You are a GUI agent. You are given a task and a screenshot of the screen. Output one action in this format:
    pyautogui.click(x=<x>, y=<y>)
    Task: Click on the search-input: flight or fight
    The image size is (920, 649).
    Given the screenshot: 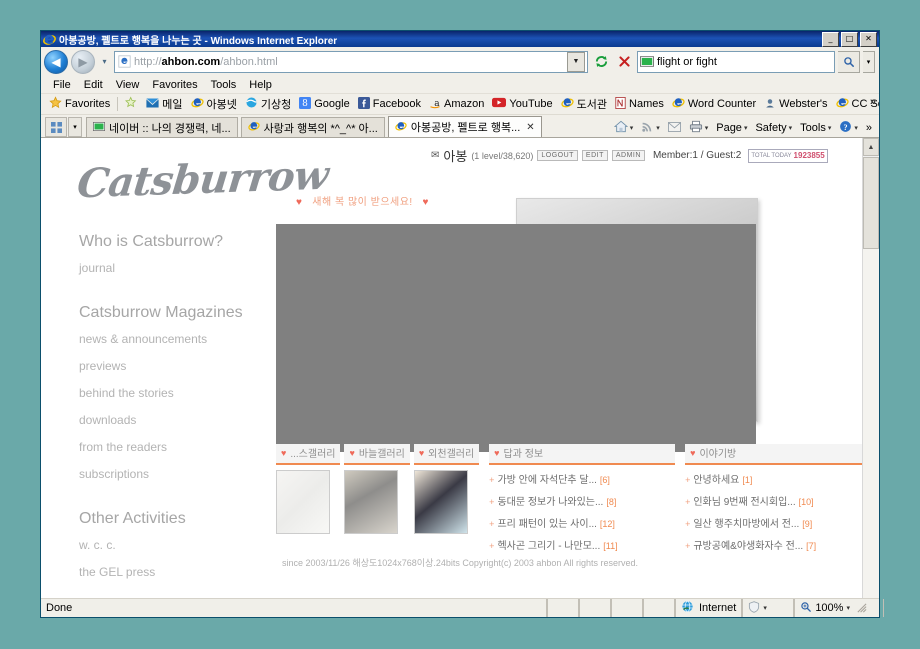 What is the action you would take?
    pyautogui.click(x=687, y=62)
    